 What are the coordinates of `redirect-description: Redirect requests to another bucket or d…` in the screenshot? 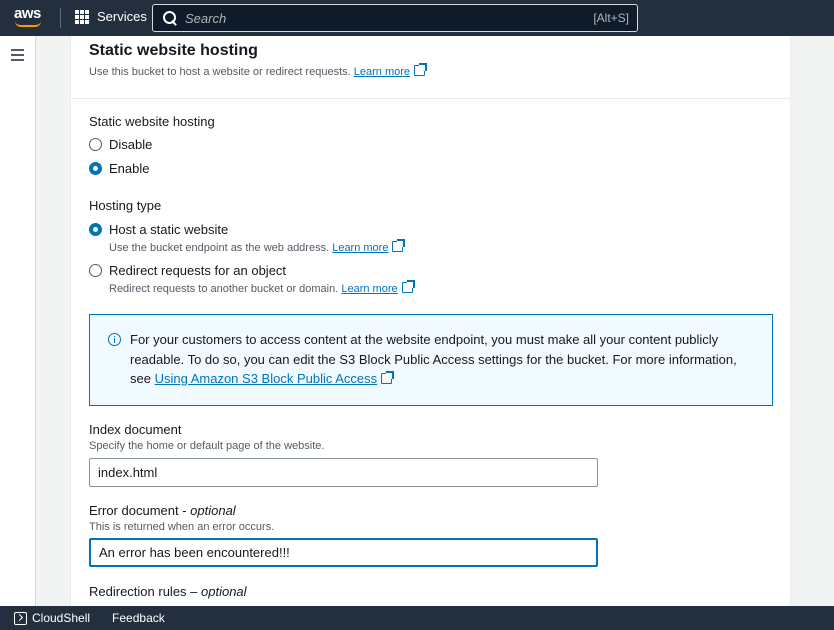 It's located at (262, 287).